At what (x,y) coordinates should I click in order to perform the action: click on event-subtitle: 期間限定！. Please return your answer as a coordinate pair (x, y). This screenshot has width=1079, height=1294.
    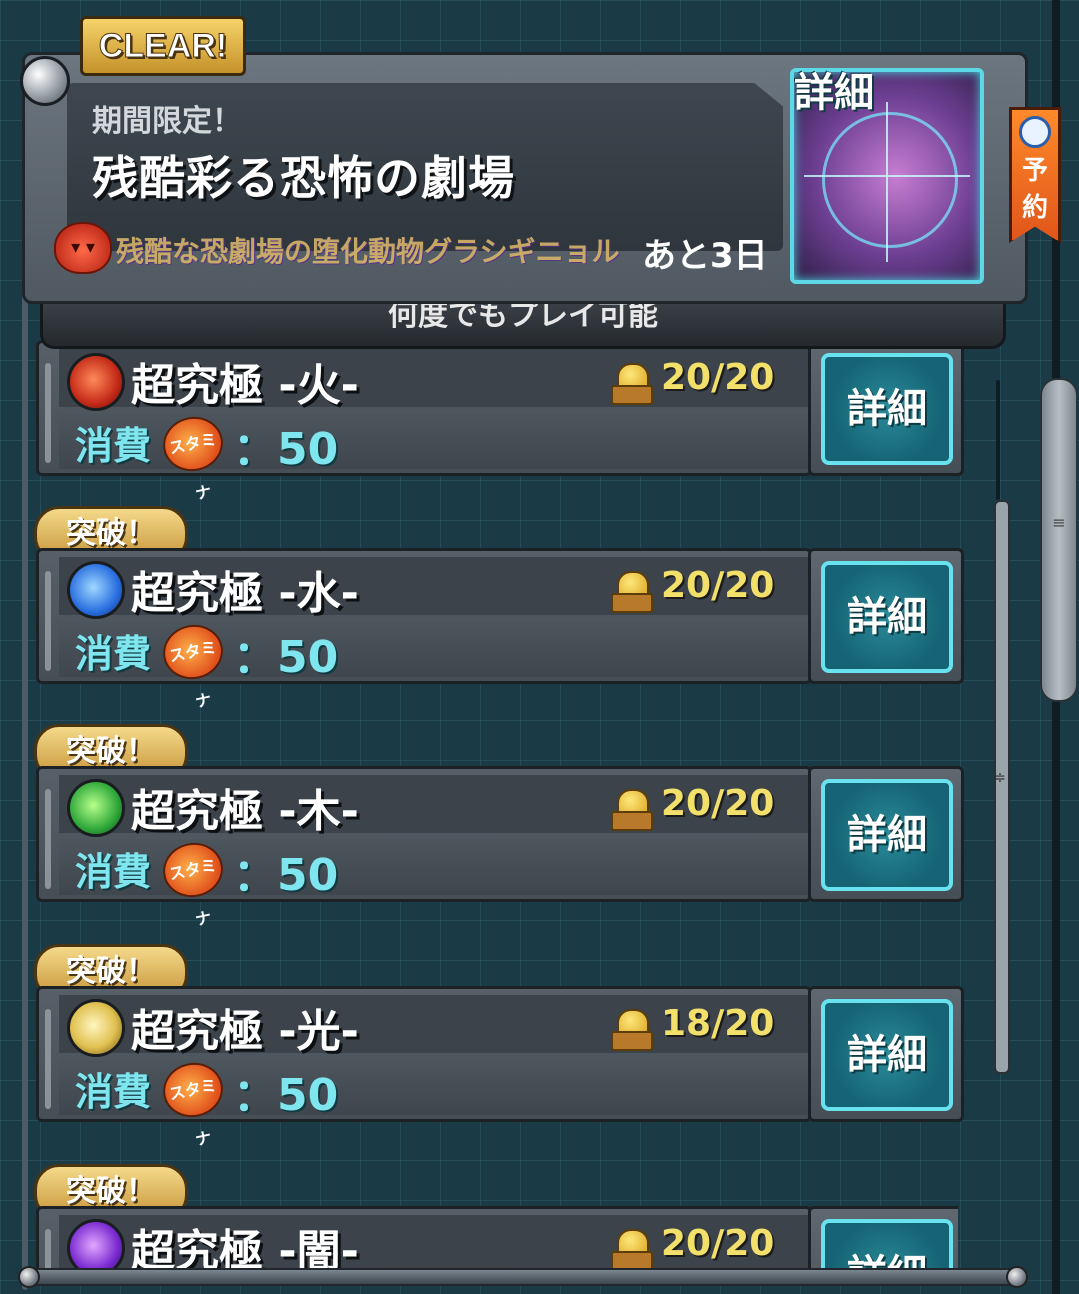
    Looking at the image, I should click on (167, 121).